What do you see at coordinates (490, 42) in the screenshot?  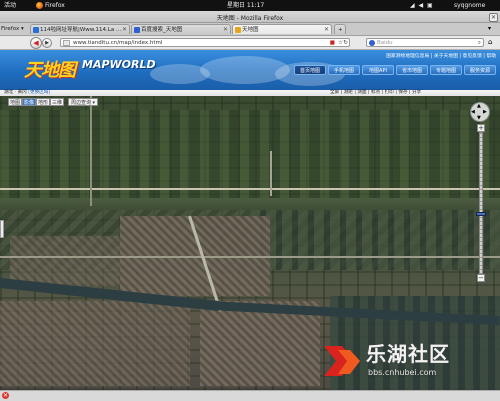 I see `home-icon: ⌂` at bounding box center [490, 42].